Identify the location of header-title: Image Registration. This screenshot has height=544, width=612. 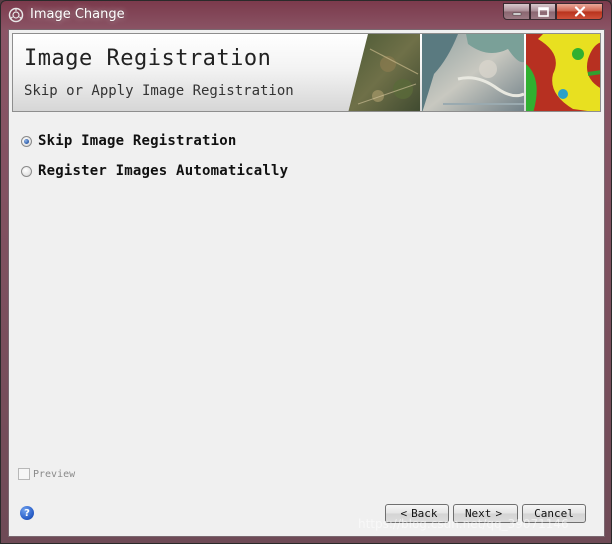
(148, 58).